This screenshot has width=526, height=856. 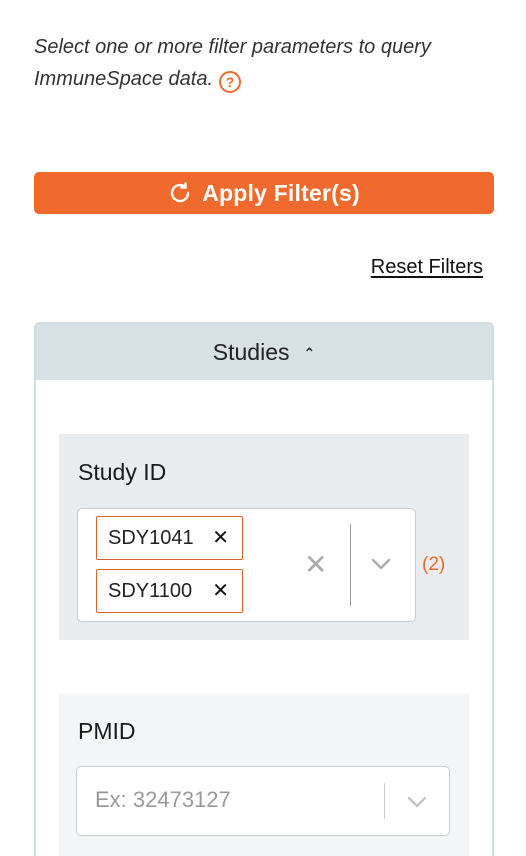 What do you see at coordinates (309, 352) in the screenshot?
I see `chevron-up-icon: ⌃` at bounding box center [309, 352].